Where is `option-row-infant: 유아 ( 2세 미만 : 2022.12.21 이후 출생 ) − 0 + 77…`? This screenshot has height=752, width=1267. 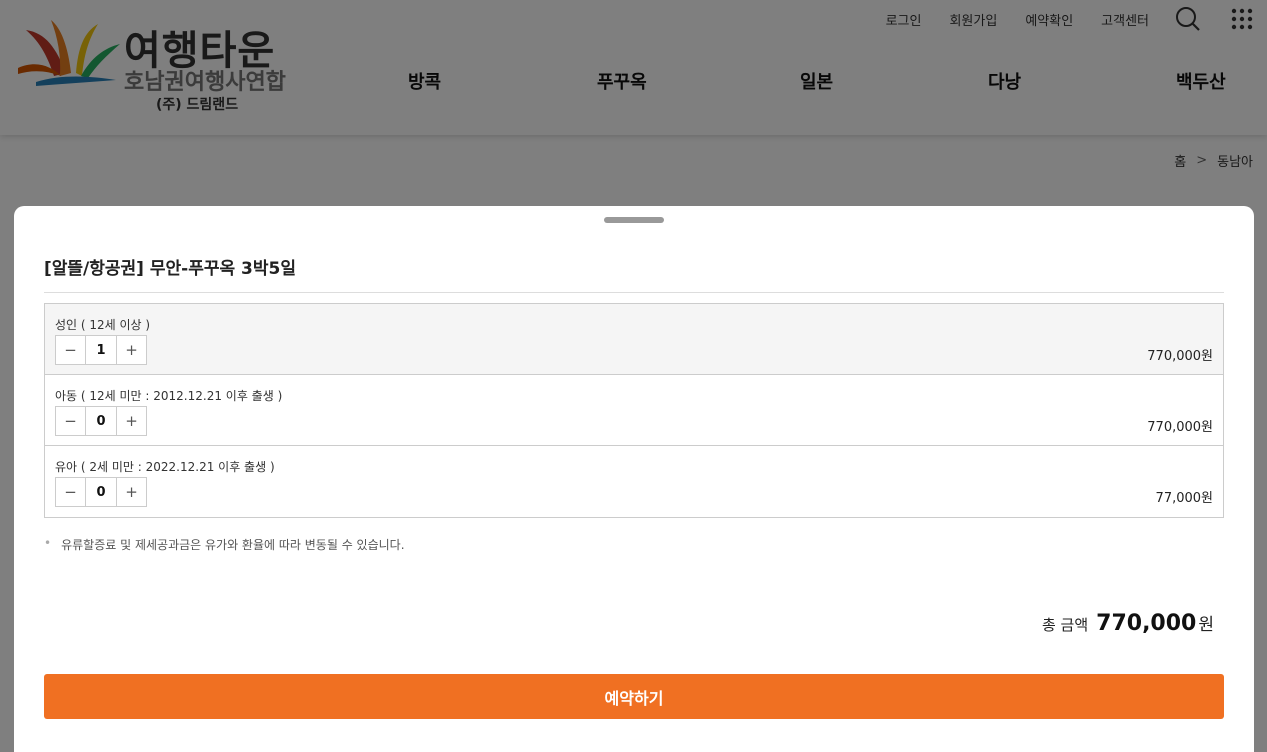
option-row-infant: 유아 ( 2세 미만 : 2022.12.21 이후 출생 ) − 0 + 77… is located at coordinates (634, 481).